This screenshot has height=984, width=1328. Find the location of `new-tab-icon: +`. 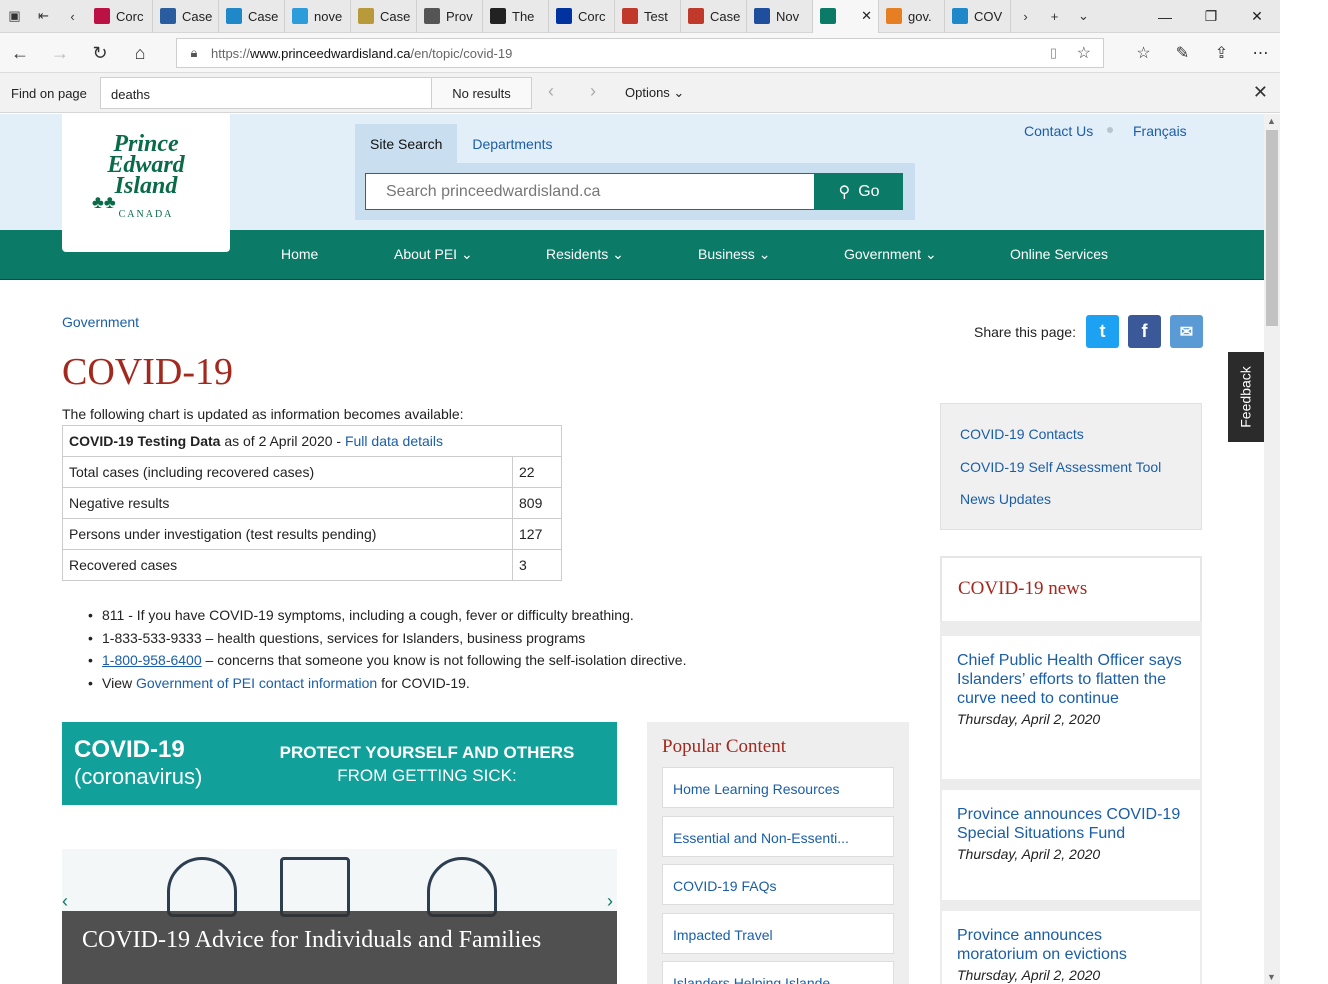

new-tab-icon: + is located at coordinates (1054, 16).